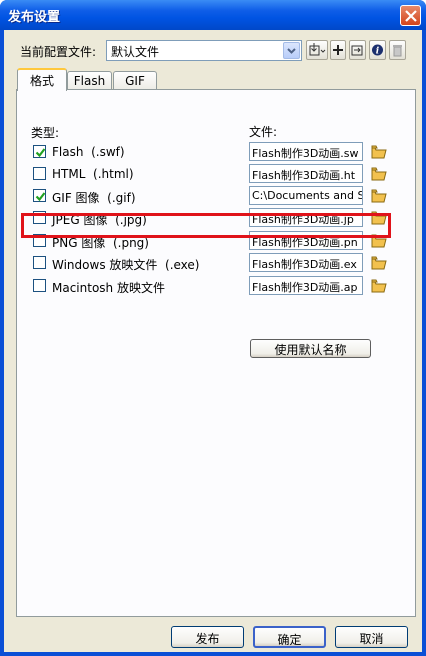 The height and width of the screenshot is (656, 426). I want to click on tab-gif: GIF, so click(135, 80).